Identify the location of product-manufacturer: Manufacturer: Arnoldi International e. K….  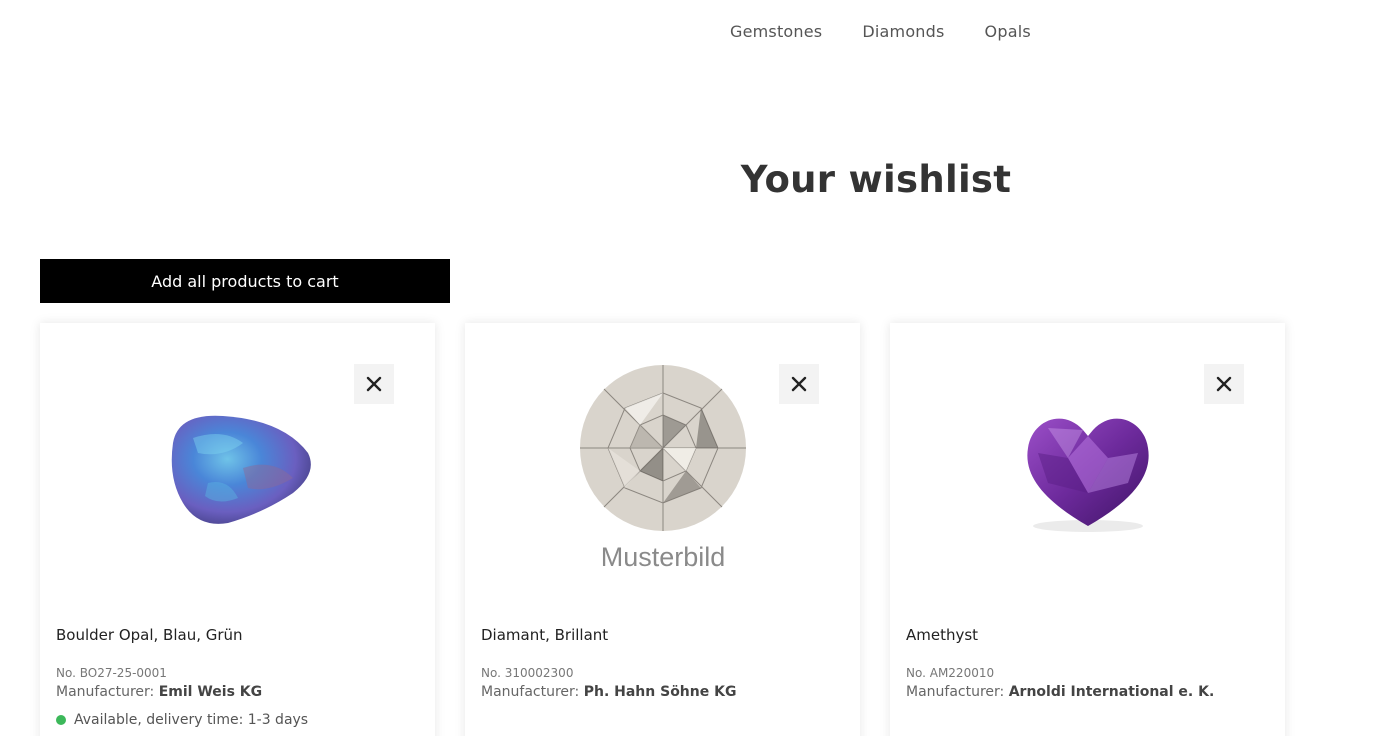
(1060, 692).